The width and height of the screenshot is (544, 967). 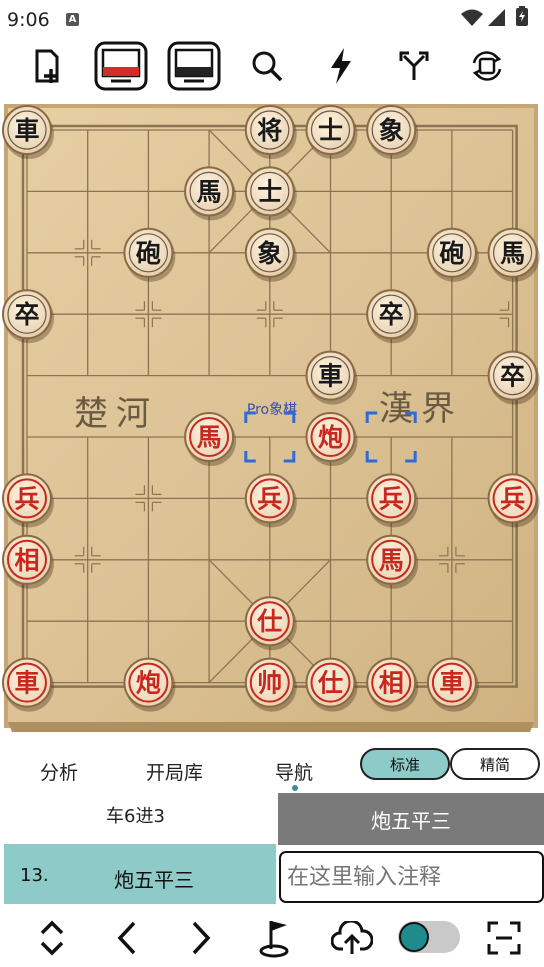 I want to click on comment-input, so click(x=411, y=877).